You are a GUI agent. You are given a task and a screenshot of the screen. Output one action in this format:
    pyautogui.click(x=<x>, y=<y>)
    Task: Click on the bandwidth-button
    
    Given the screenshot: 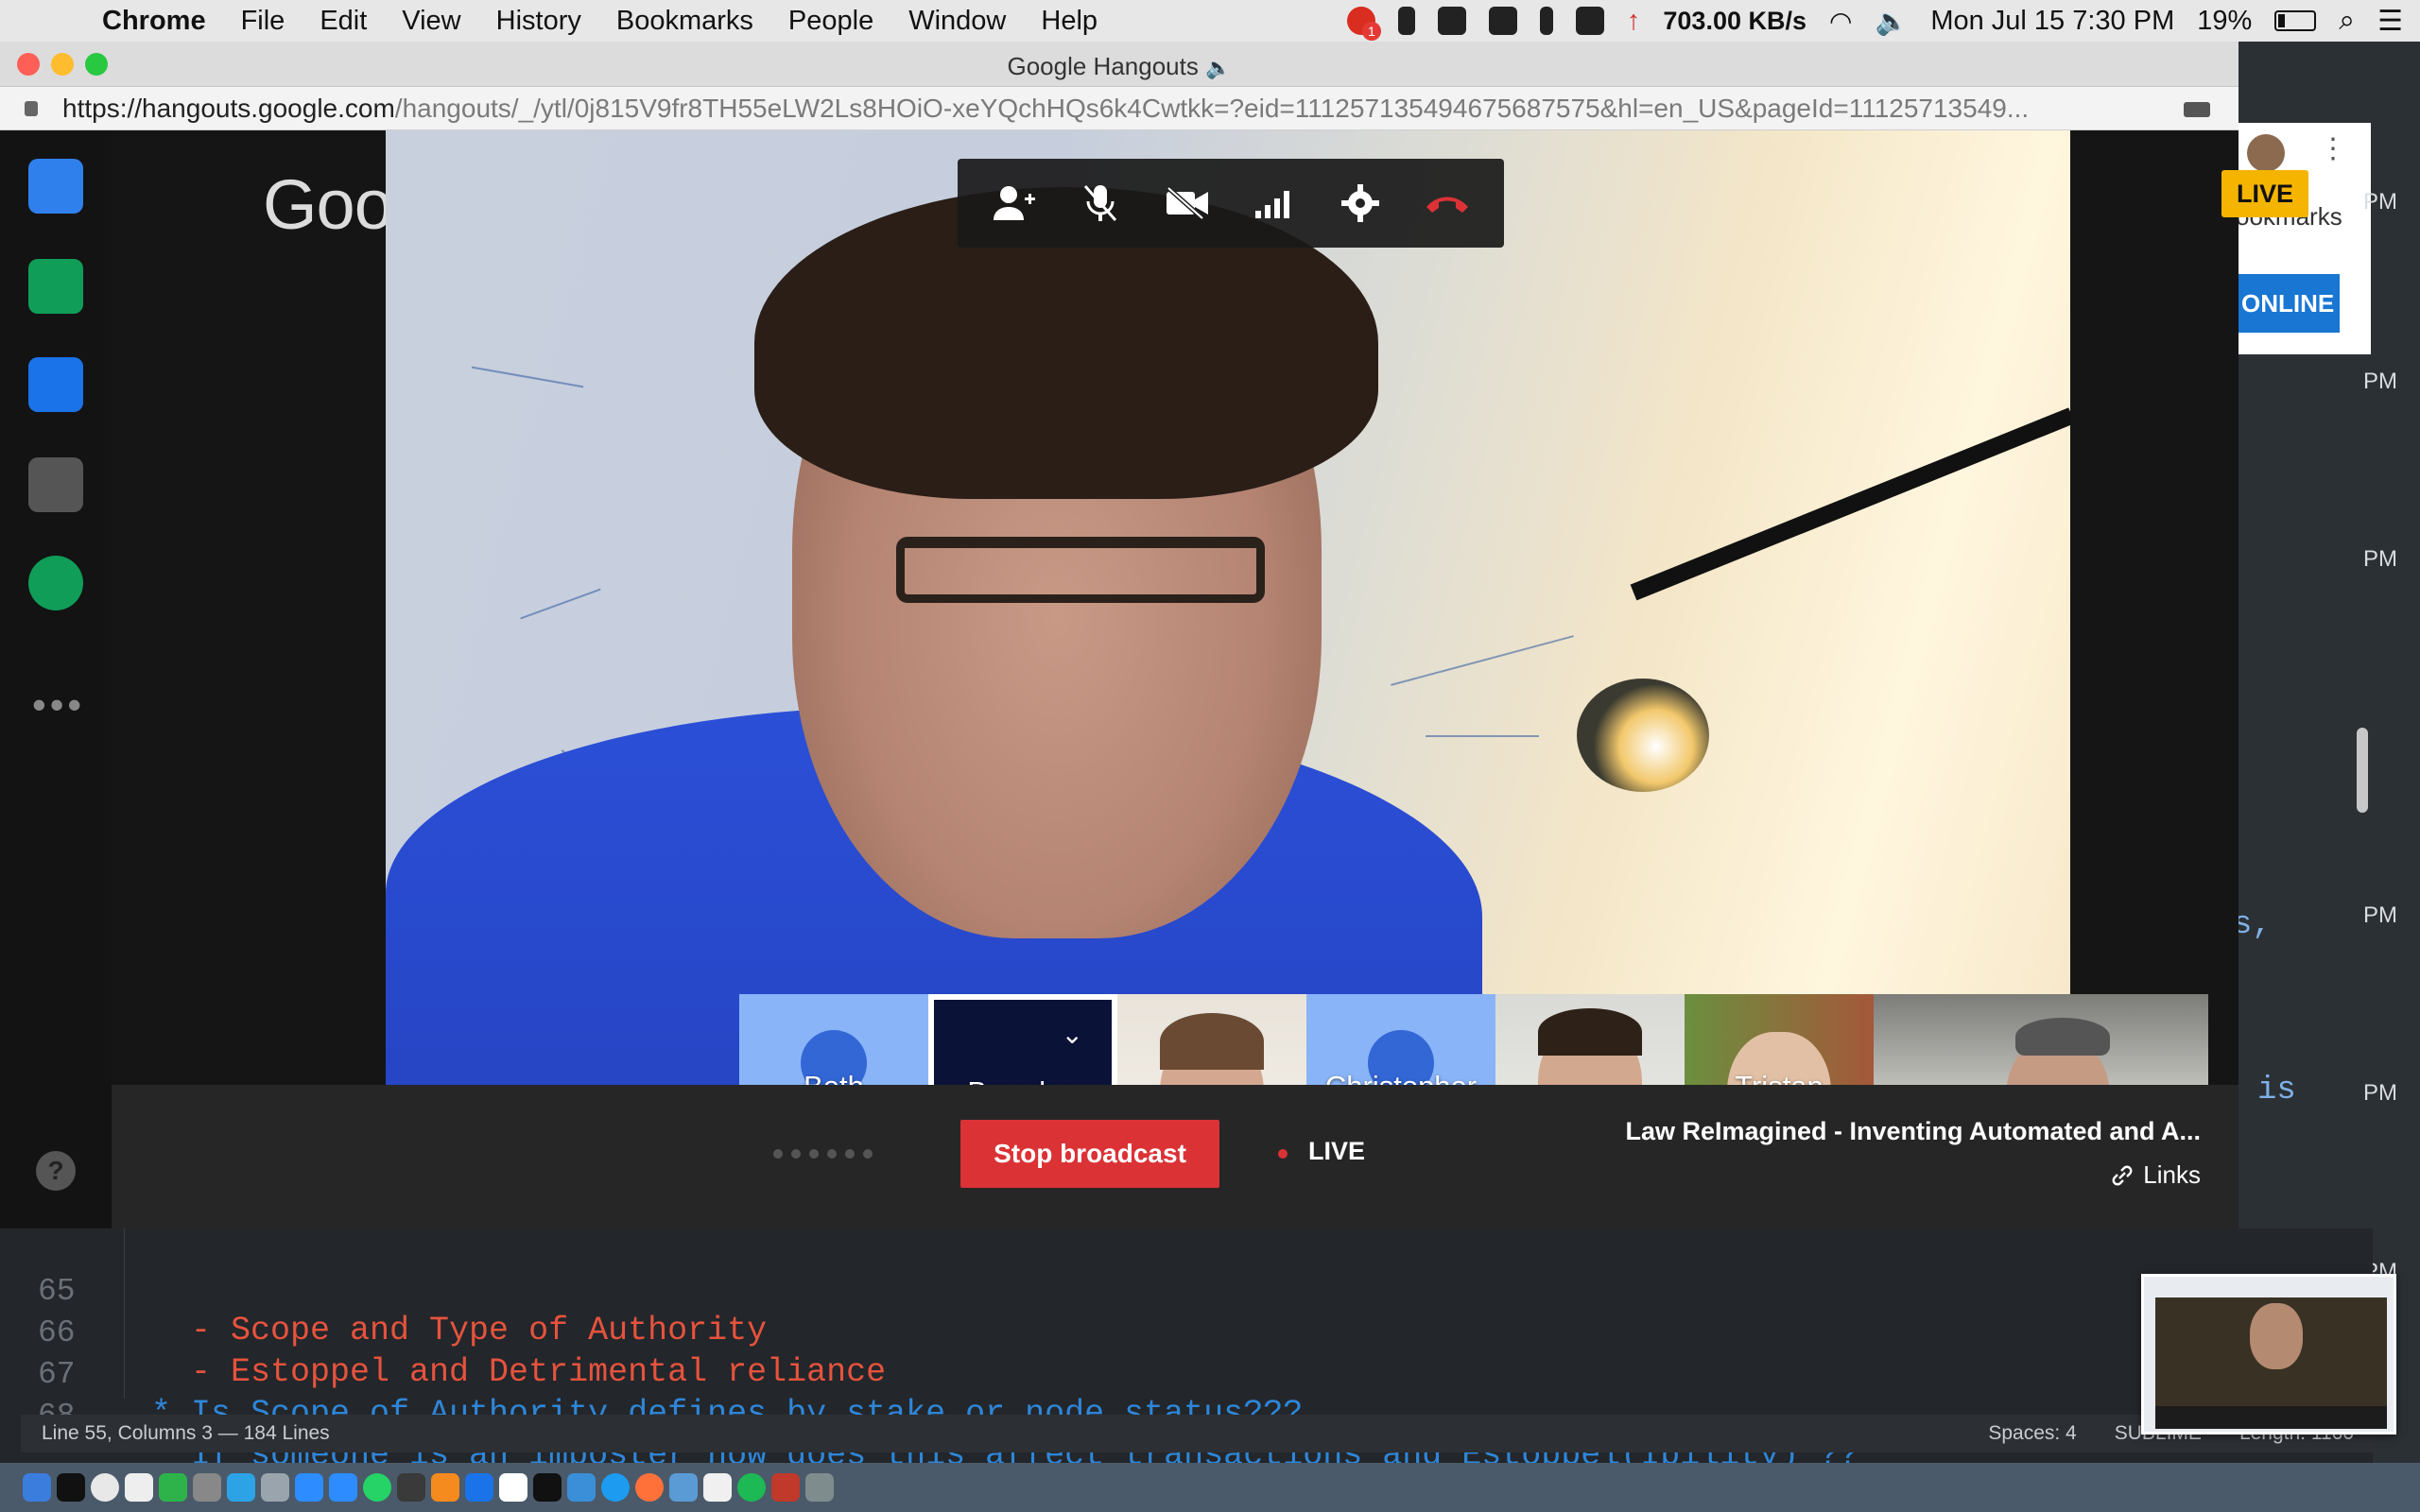 What is the action you would take?
    pyautogui.click(x=1274, y=203)
    